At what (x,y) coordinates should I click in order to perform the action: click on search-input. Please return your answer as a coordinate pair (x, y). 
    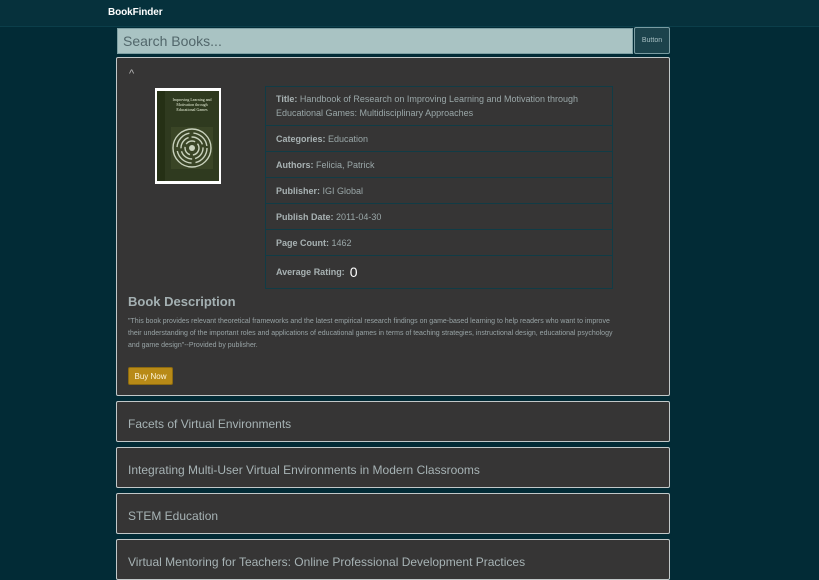
    Looking at the image, I should click on (375, 41).